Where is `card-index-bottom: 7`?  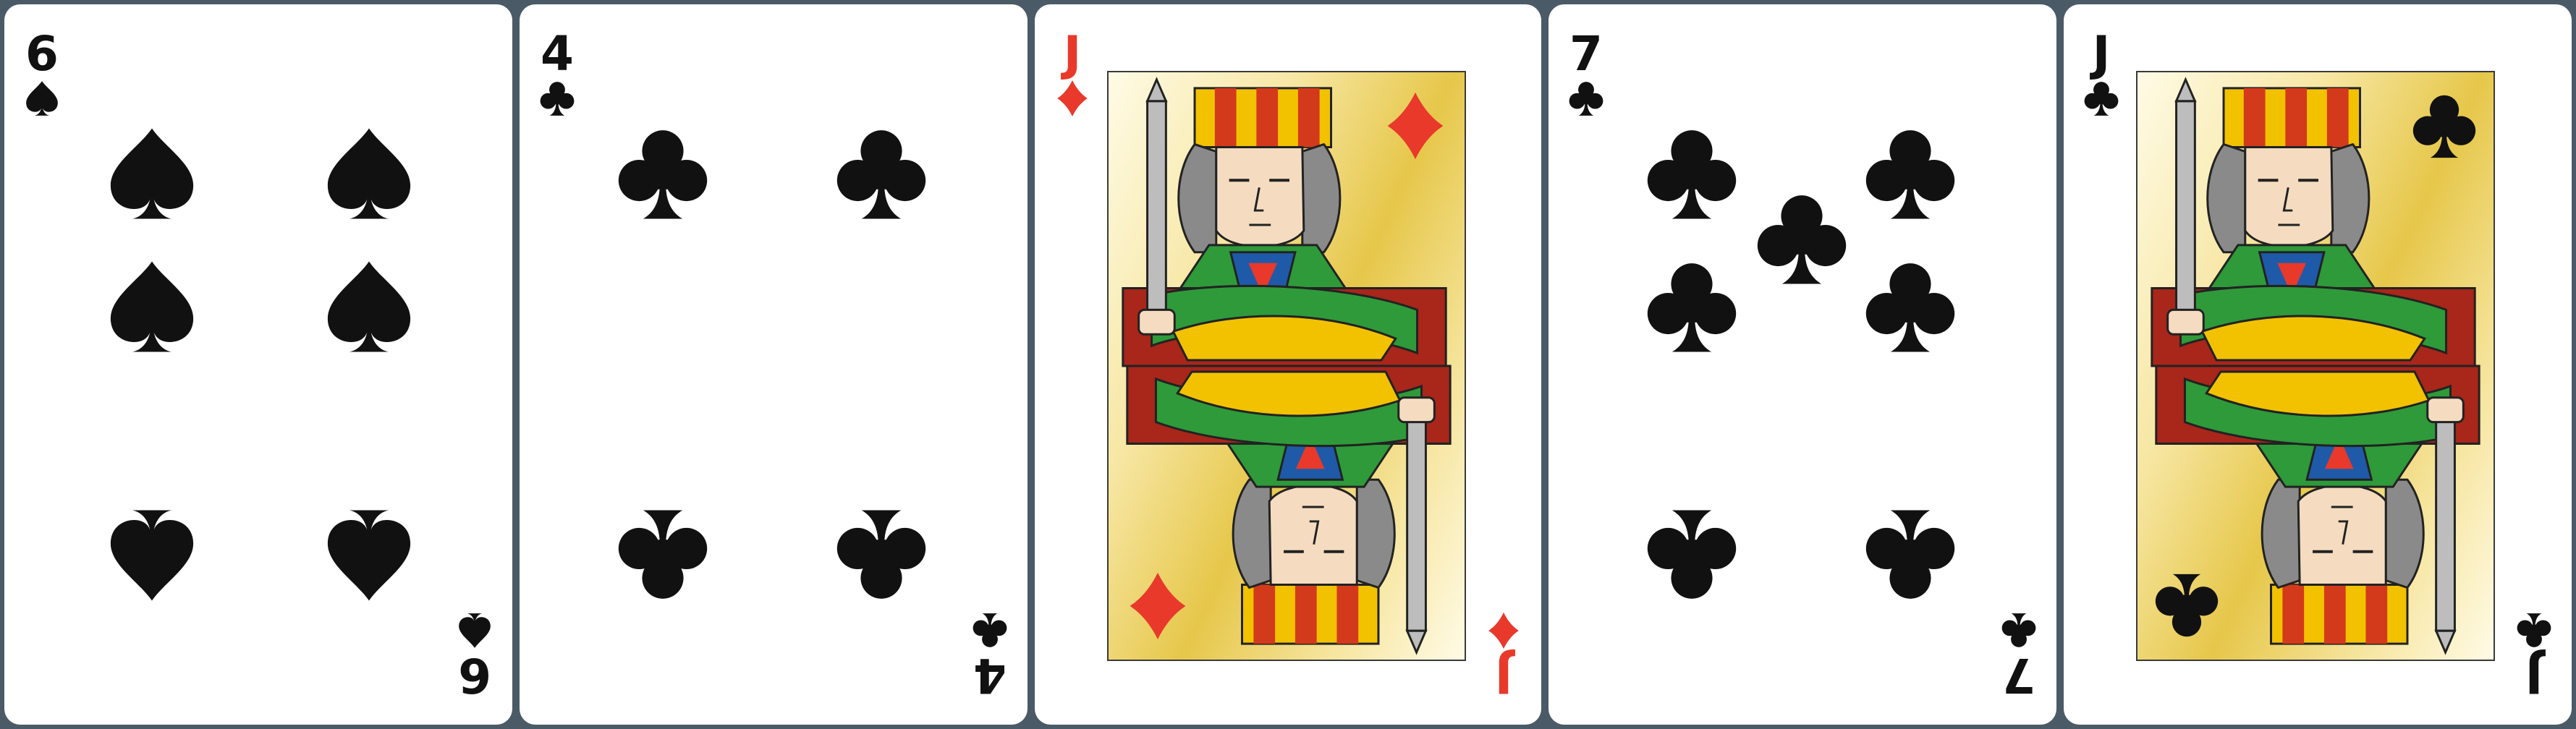 card-index-bottom: 7 is located at coordinates (2019, 657).